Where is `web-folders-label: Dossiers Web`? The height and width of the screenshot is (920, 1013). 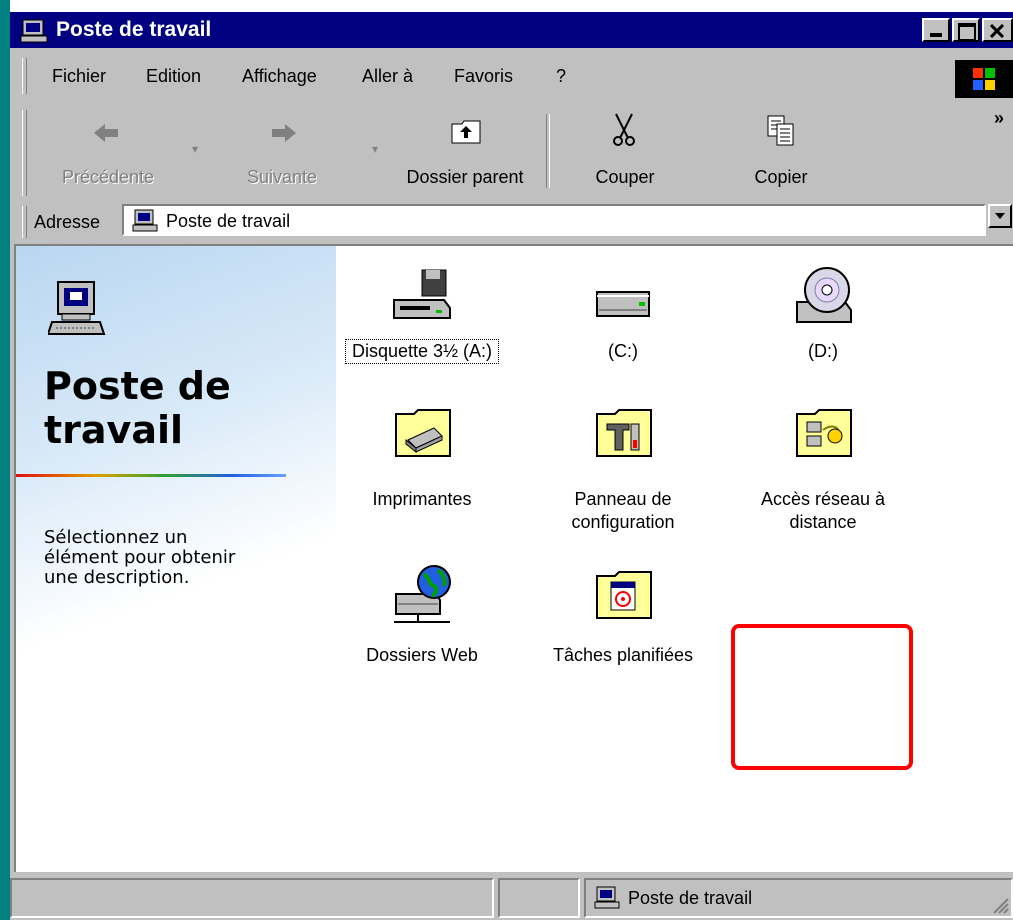
web-folders-label: Dossiers Web is located at coordinates (422, 655).